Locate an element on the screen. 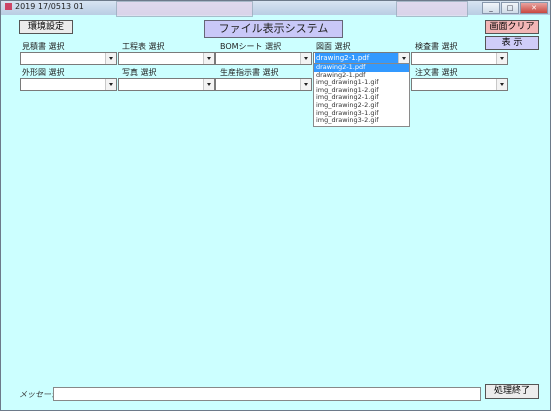 This screenshot has width=551, height=411. message-field is located at coordinates (267, 394).